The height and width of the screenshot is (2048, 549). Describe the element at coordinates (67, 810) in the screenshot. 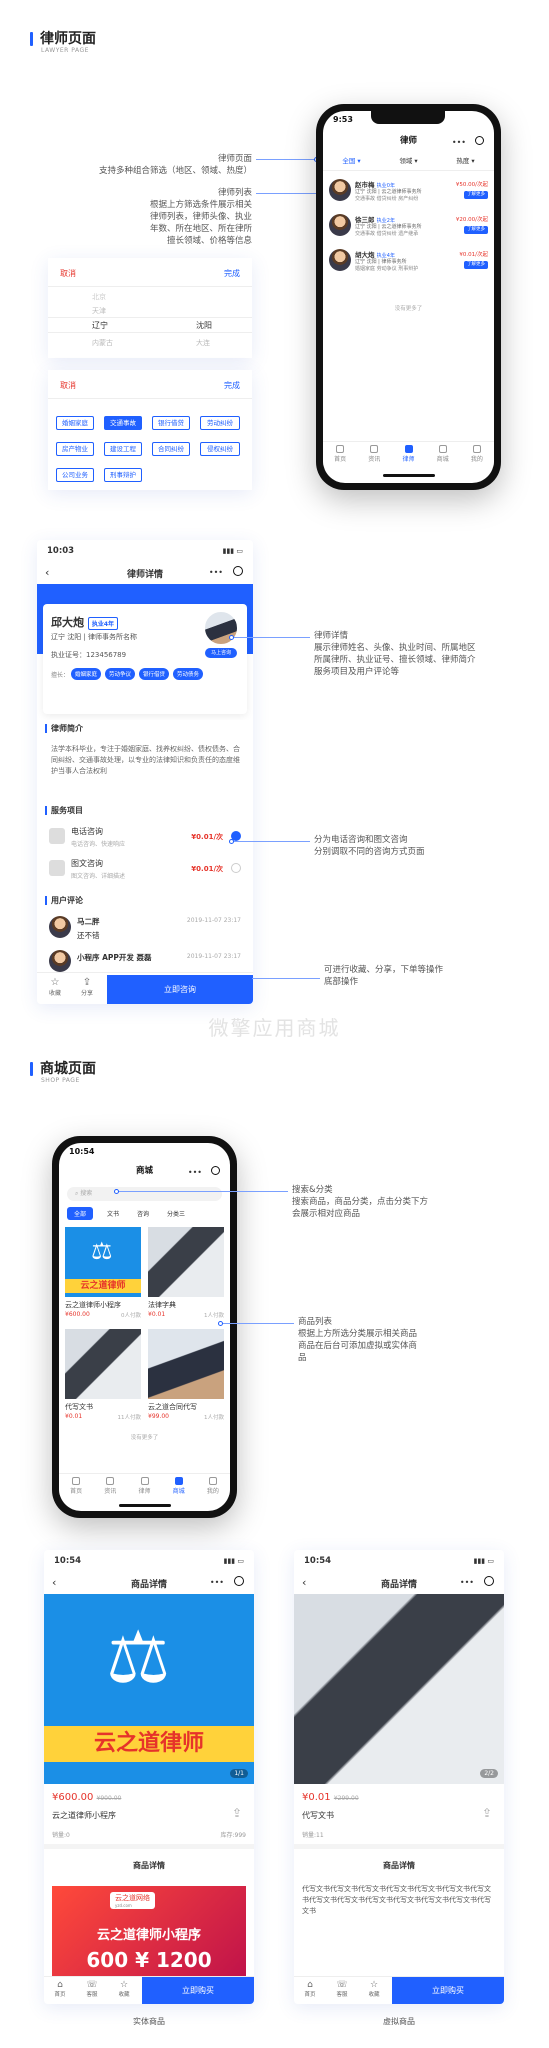

I see `service-title: 服务项目` at that location.